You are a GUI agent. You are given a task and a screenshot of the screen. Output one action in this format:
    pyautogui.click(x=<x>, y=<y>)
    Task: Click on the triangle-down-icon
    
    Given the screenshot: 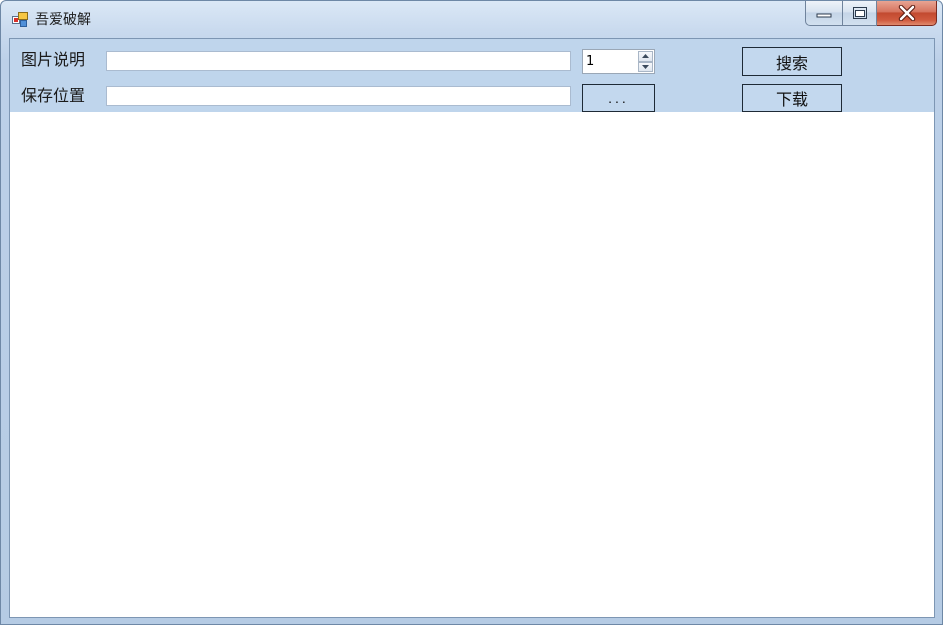 What is the action you would take?
    pyautogui.click(x=645, y=66)
    